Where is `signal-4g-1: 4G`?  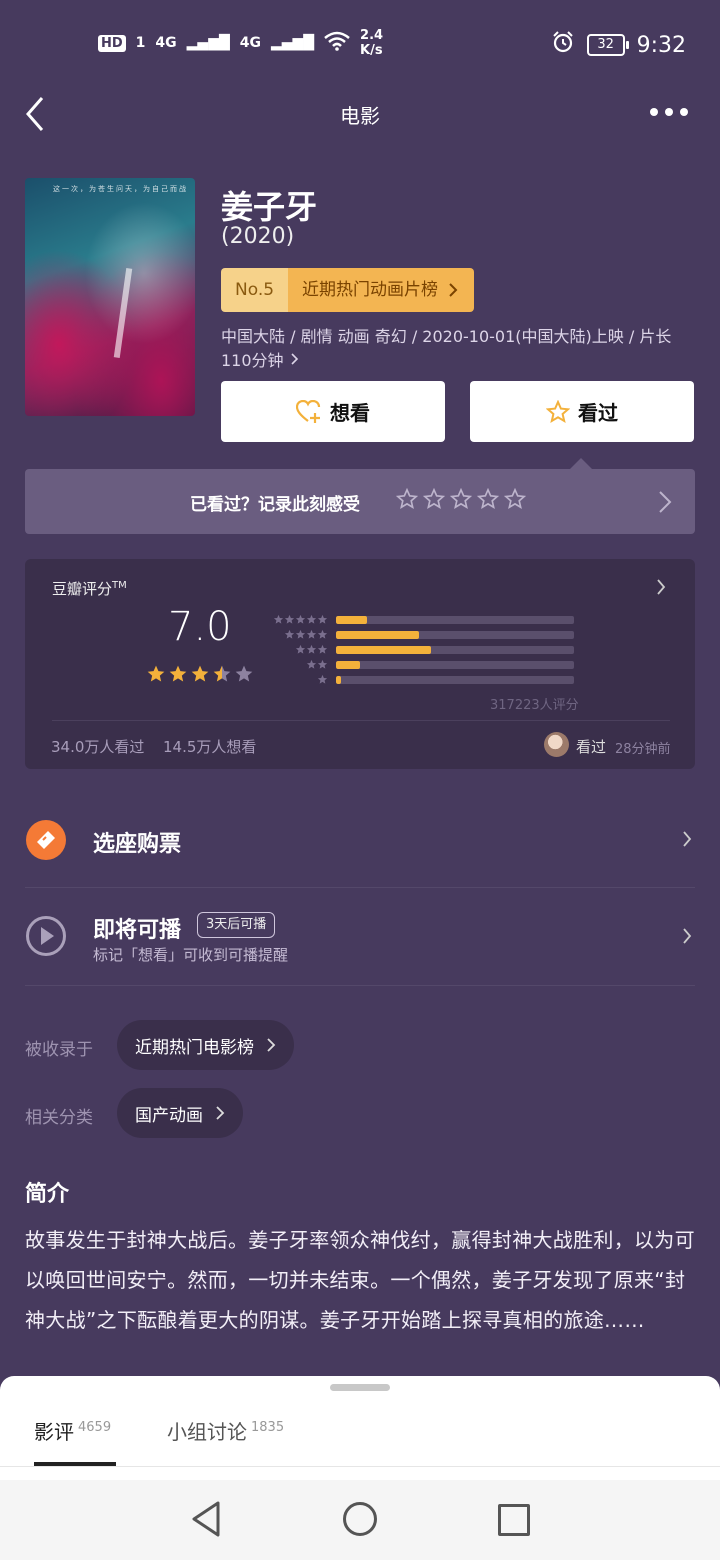 signal-4g-1: 4G is located at coordinates (166, 43).